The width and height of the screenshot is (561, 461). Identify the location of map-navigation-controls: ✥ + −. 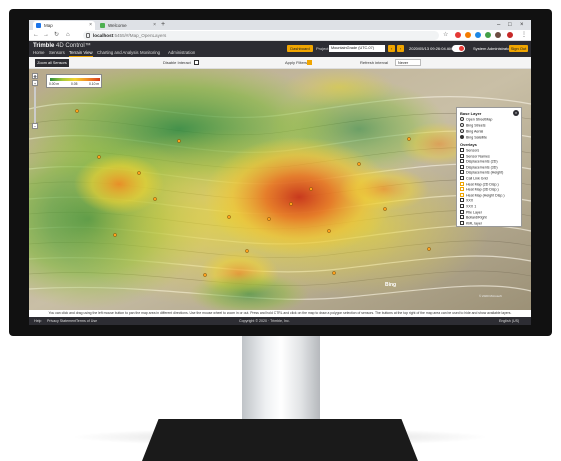
(35, 101).